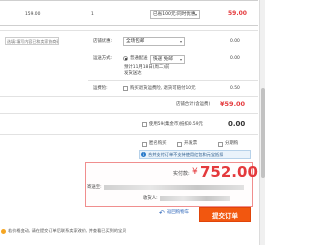 This screenshot has width=320, height=245. What do you see at coordinates (176, 124) in the screenshot?
I see `points-text: 使用59(集金币)抵扣0.59元` at bounding box center [176, 124].